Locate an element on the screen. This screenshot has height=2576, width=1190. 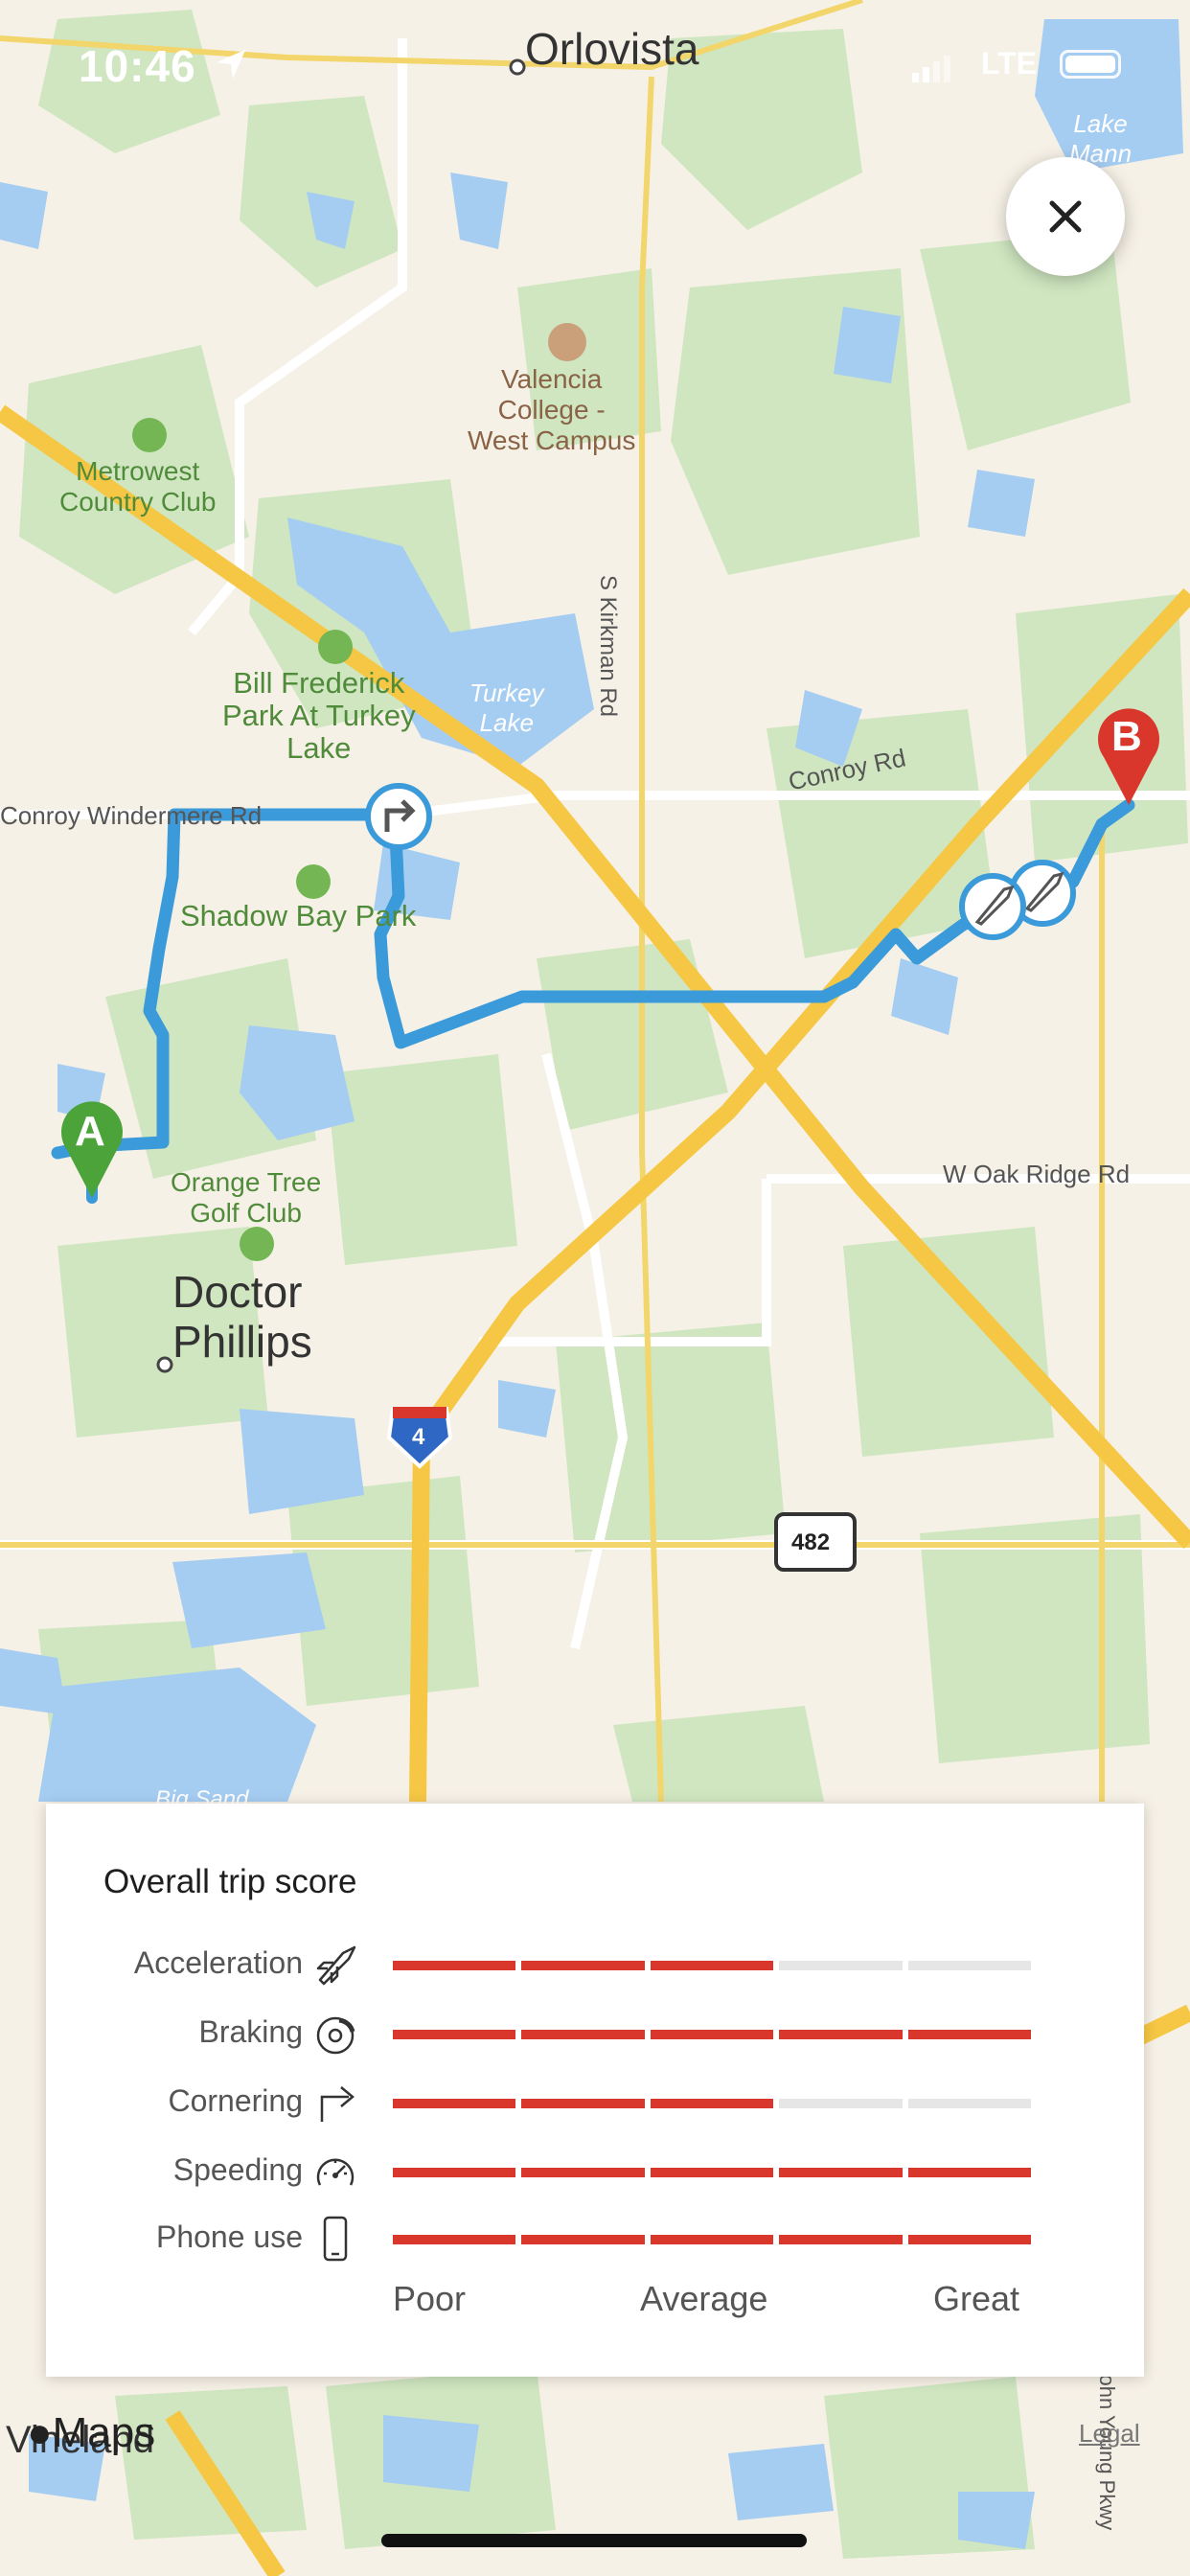
sr482-shield-label: 482 is located at coordinates (811, 1542).